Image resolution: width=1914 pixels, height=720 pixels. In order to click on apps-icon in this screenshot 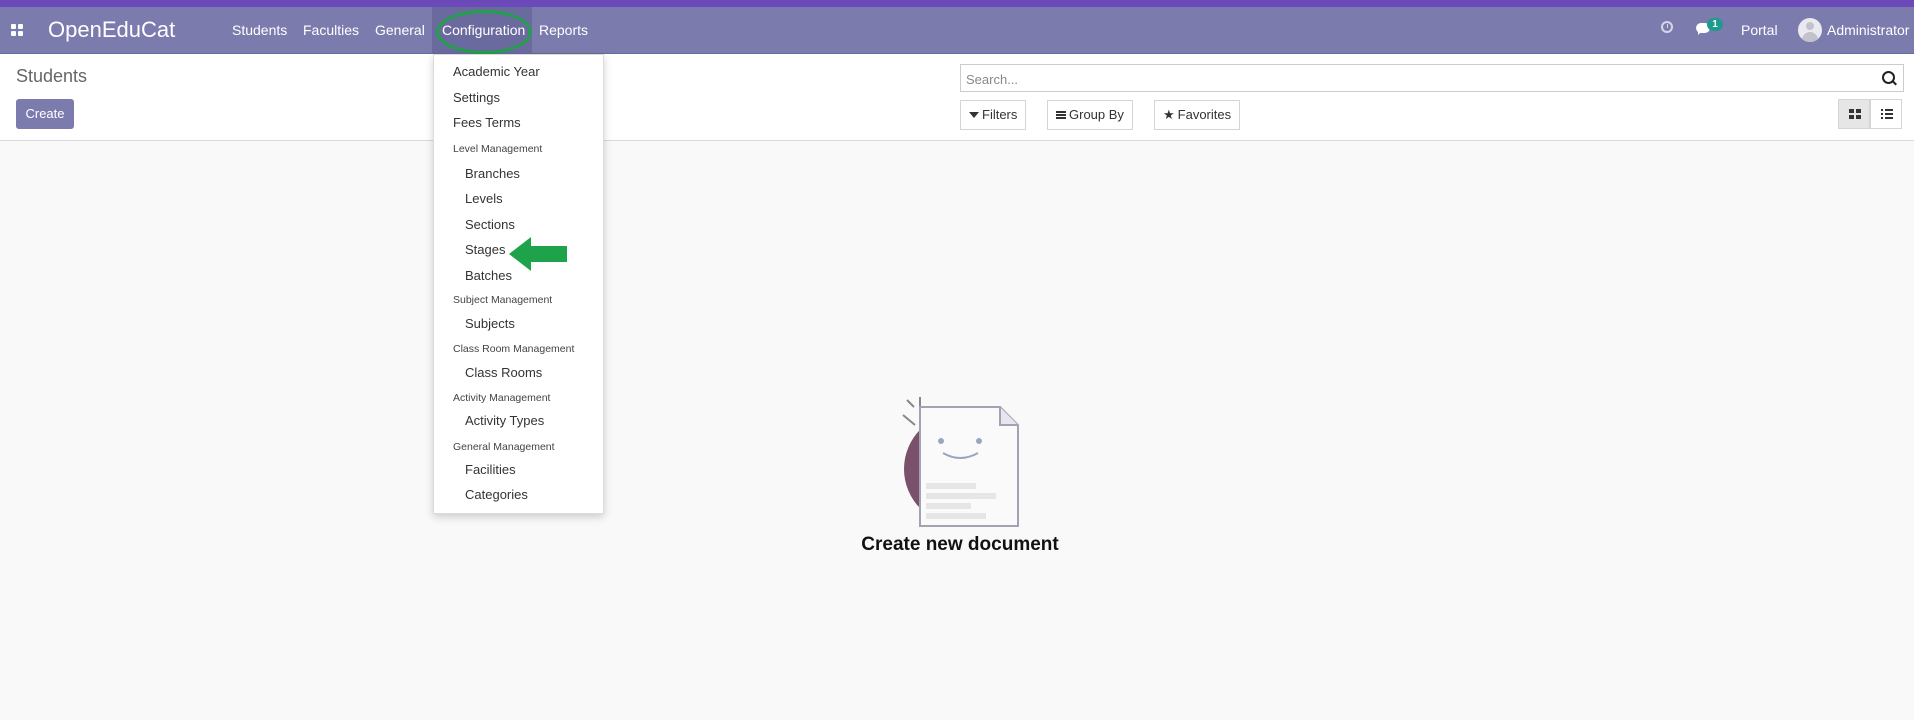, I will do `click(17, 30)`.